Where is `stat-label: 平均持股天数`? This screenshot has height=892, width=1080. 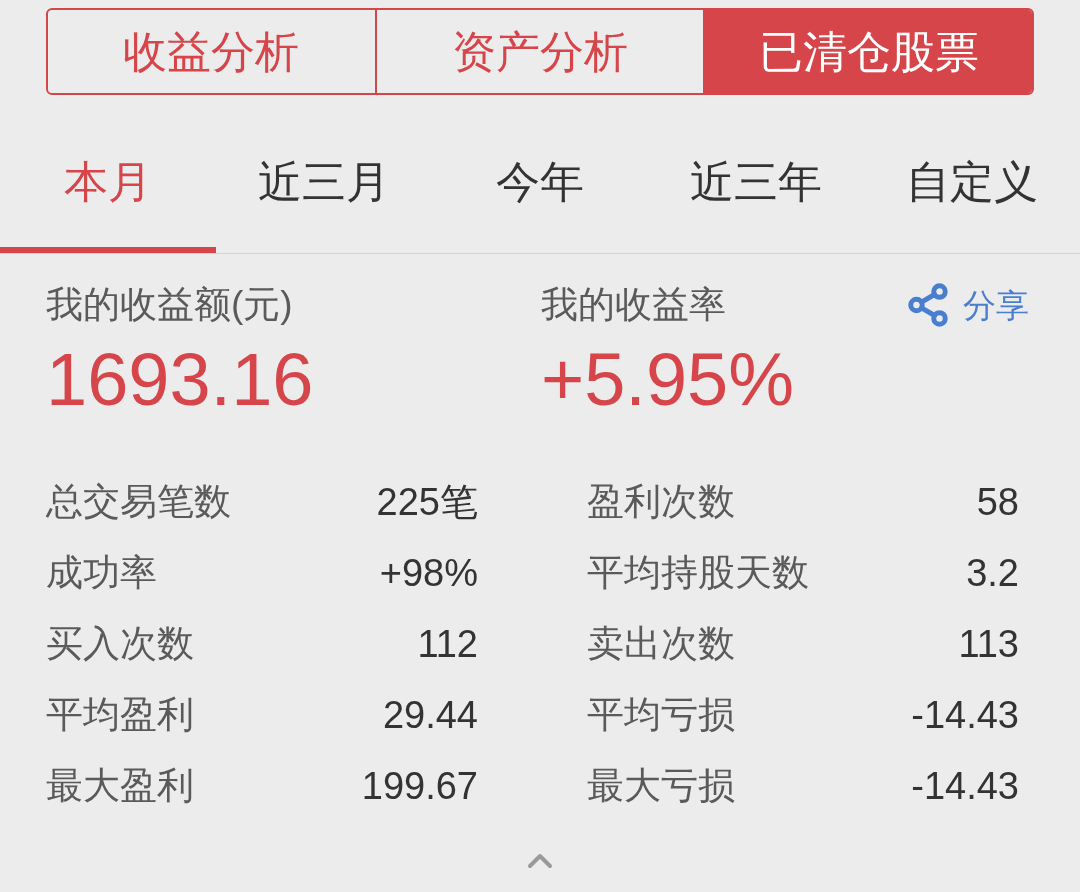 stat-label: 平均持股天数 is located at coordinates (698, 572).